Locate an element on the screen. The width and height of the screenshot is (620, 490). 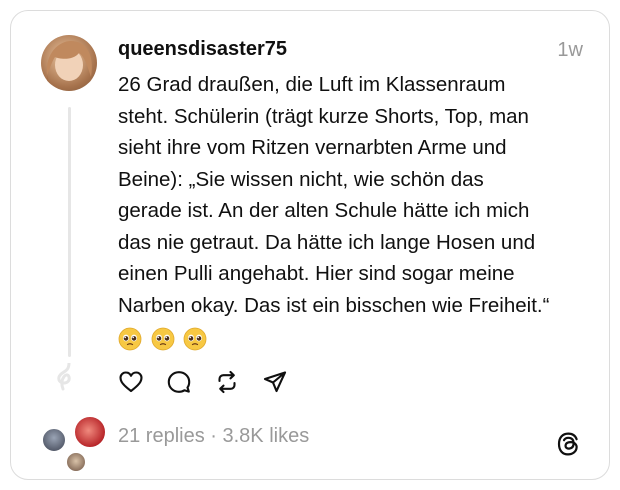
share-icon is located at coordinates (275, 382).